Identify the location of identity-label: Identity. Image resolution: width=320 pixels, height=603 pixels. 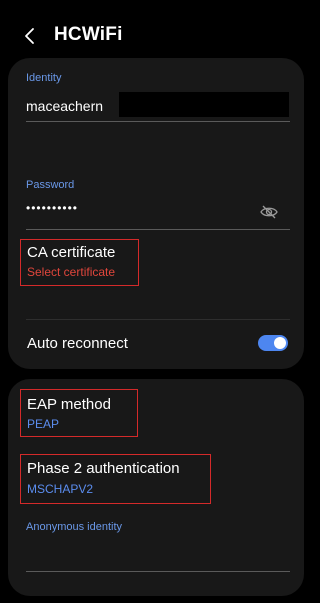
(44, 78).